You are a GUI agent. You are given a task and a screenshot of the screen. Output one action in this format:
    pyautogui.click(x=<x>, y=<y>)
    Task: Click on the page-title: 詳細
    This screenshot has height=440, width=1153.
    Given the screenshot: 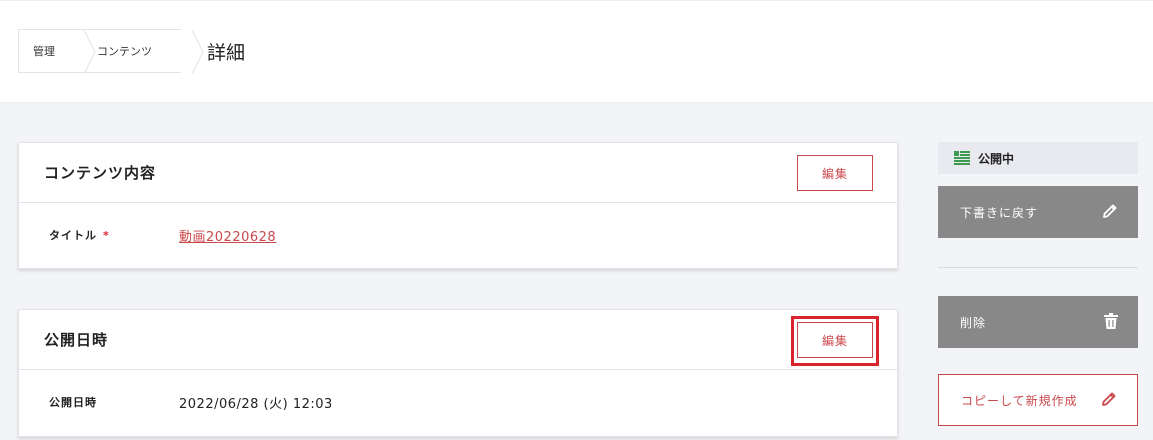 What is the action you would take?
    pyautogui.click(x=226, y=52)
    